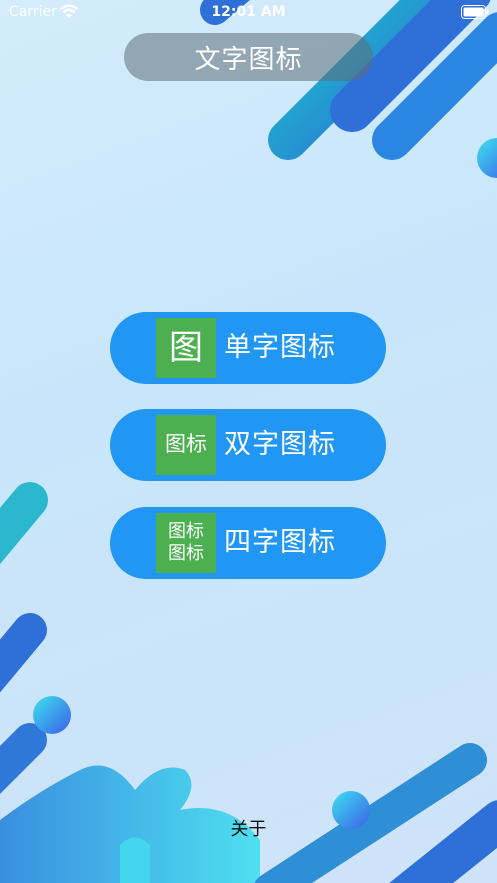  I want to click on four-char-icon-button: 图标 图标 四字图标, so click(248, 543).